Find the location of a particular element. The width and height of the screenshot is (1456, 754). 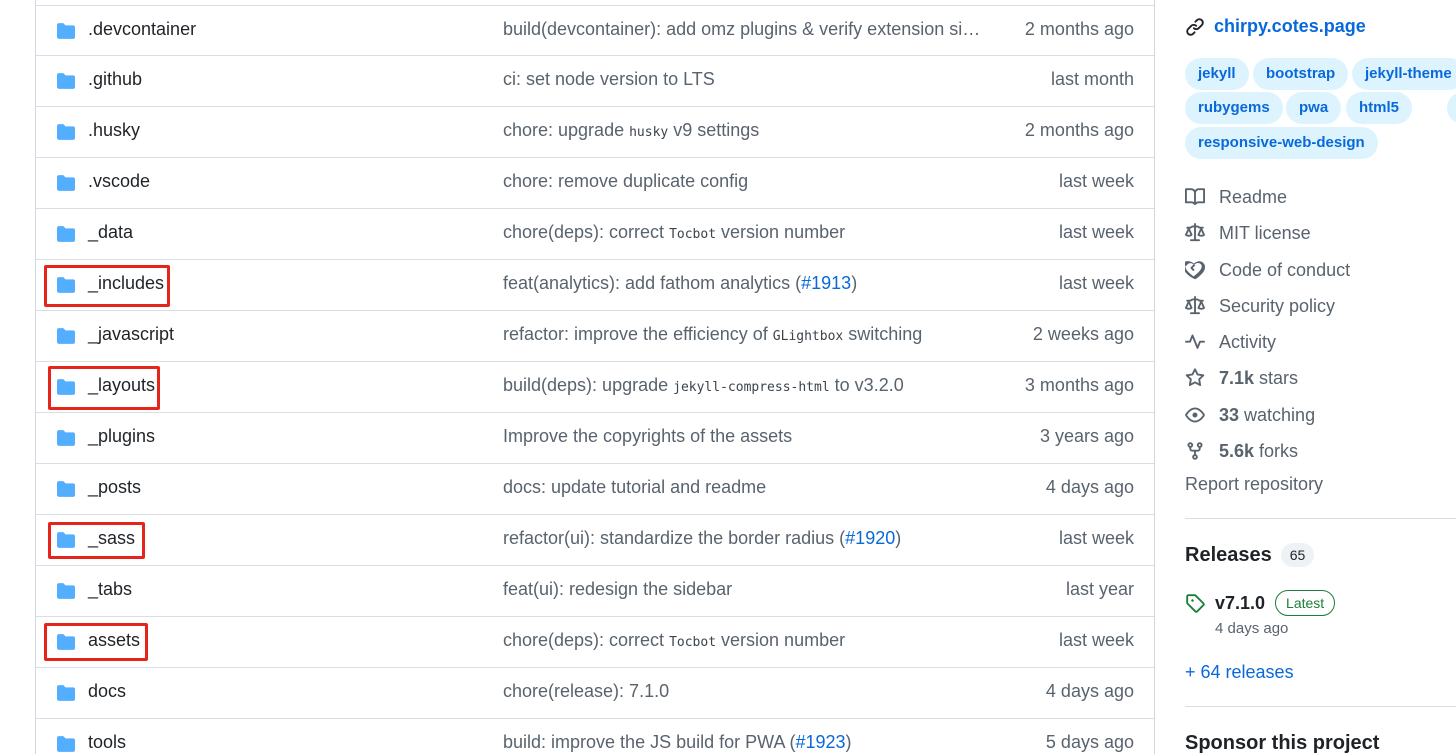

file-row: docs chore(release): 7.1.0 4 days ago is located at coordinates (595, 693).